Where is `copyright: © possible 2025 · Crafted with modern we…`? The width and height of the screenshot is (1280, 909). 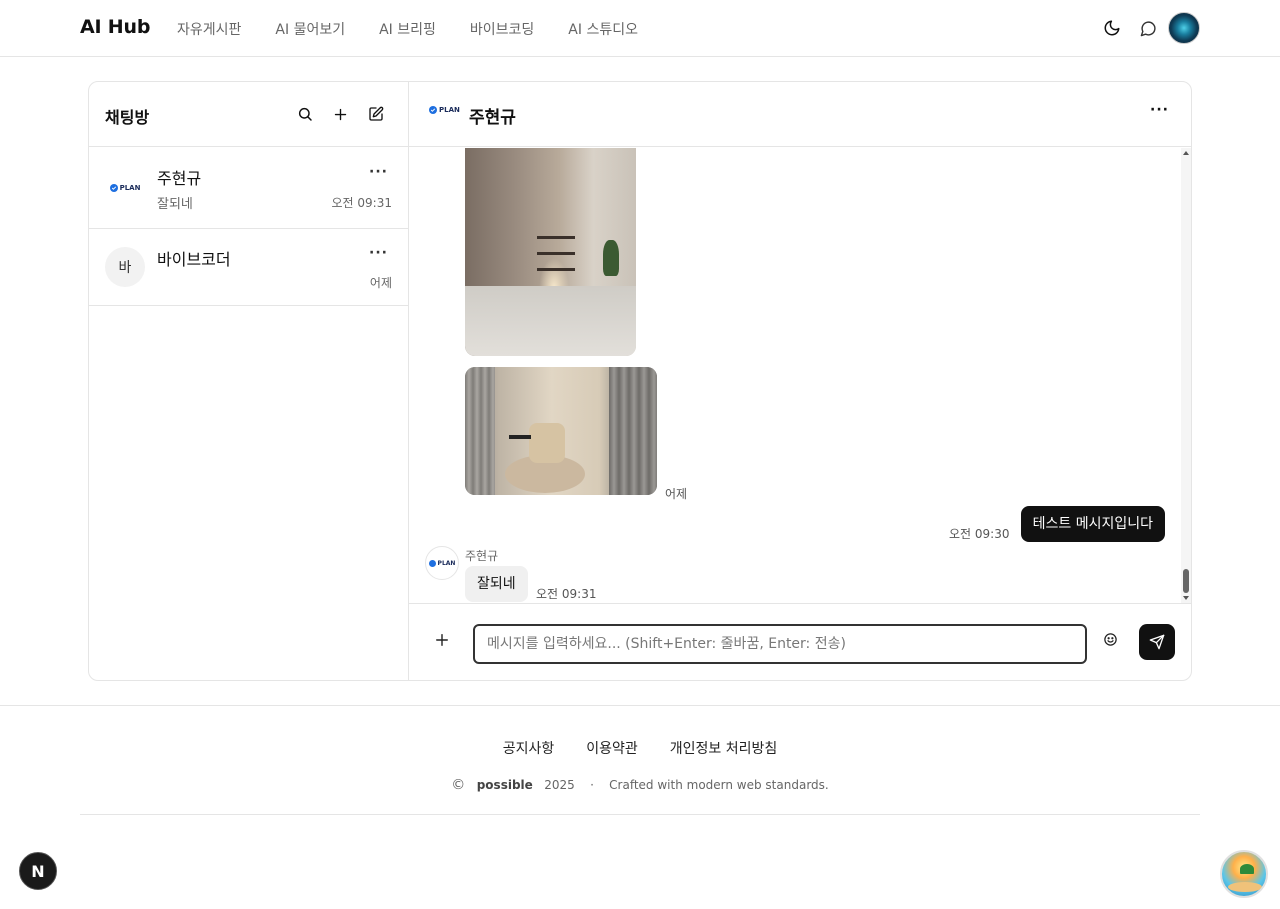 copyright: © possible 2025 · Crafted with modern we… is located at coordinates (640, 785).